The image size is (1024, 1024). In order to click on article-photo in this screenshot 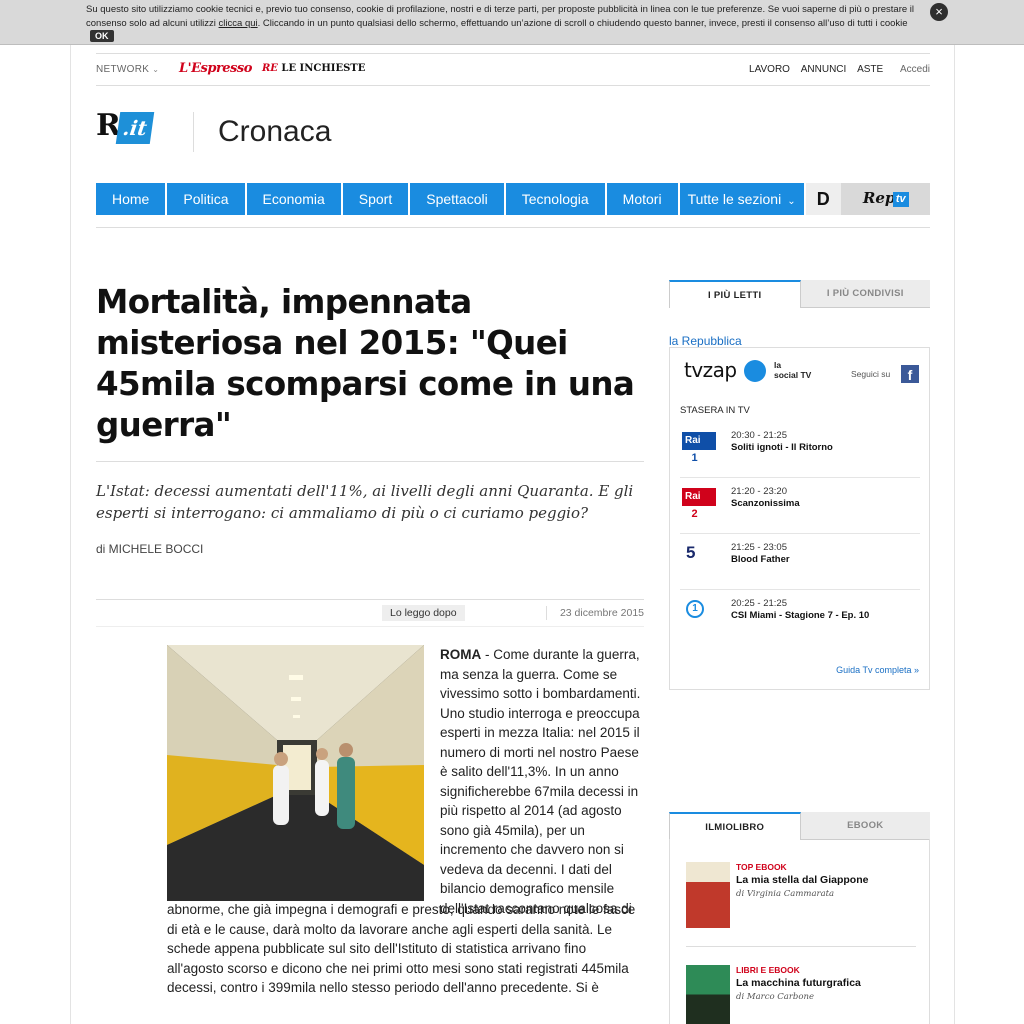, I will do `click(295, 773)`.